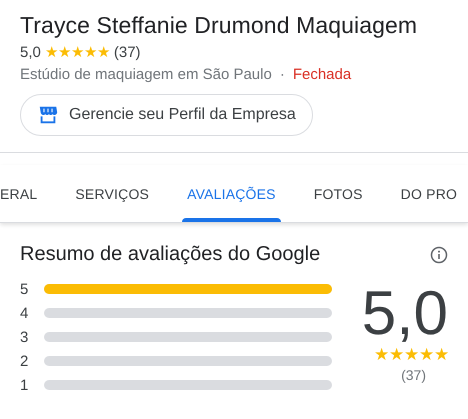  I want to click on storefront-icon, so click(48, 115).